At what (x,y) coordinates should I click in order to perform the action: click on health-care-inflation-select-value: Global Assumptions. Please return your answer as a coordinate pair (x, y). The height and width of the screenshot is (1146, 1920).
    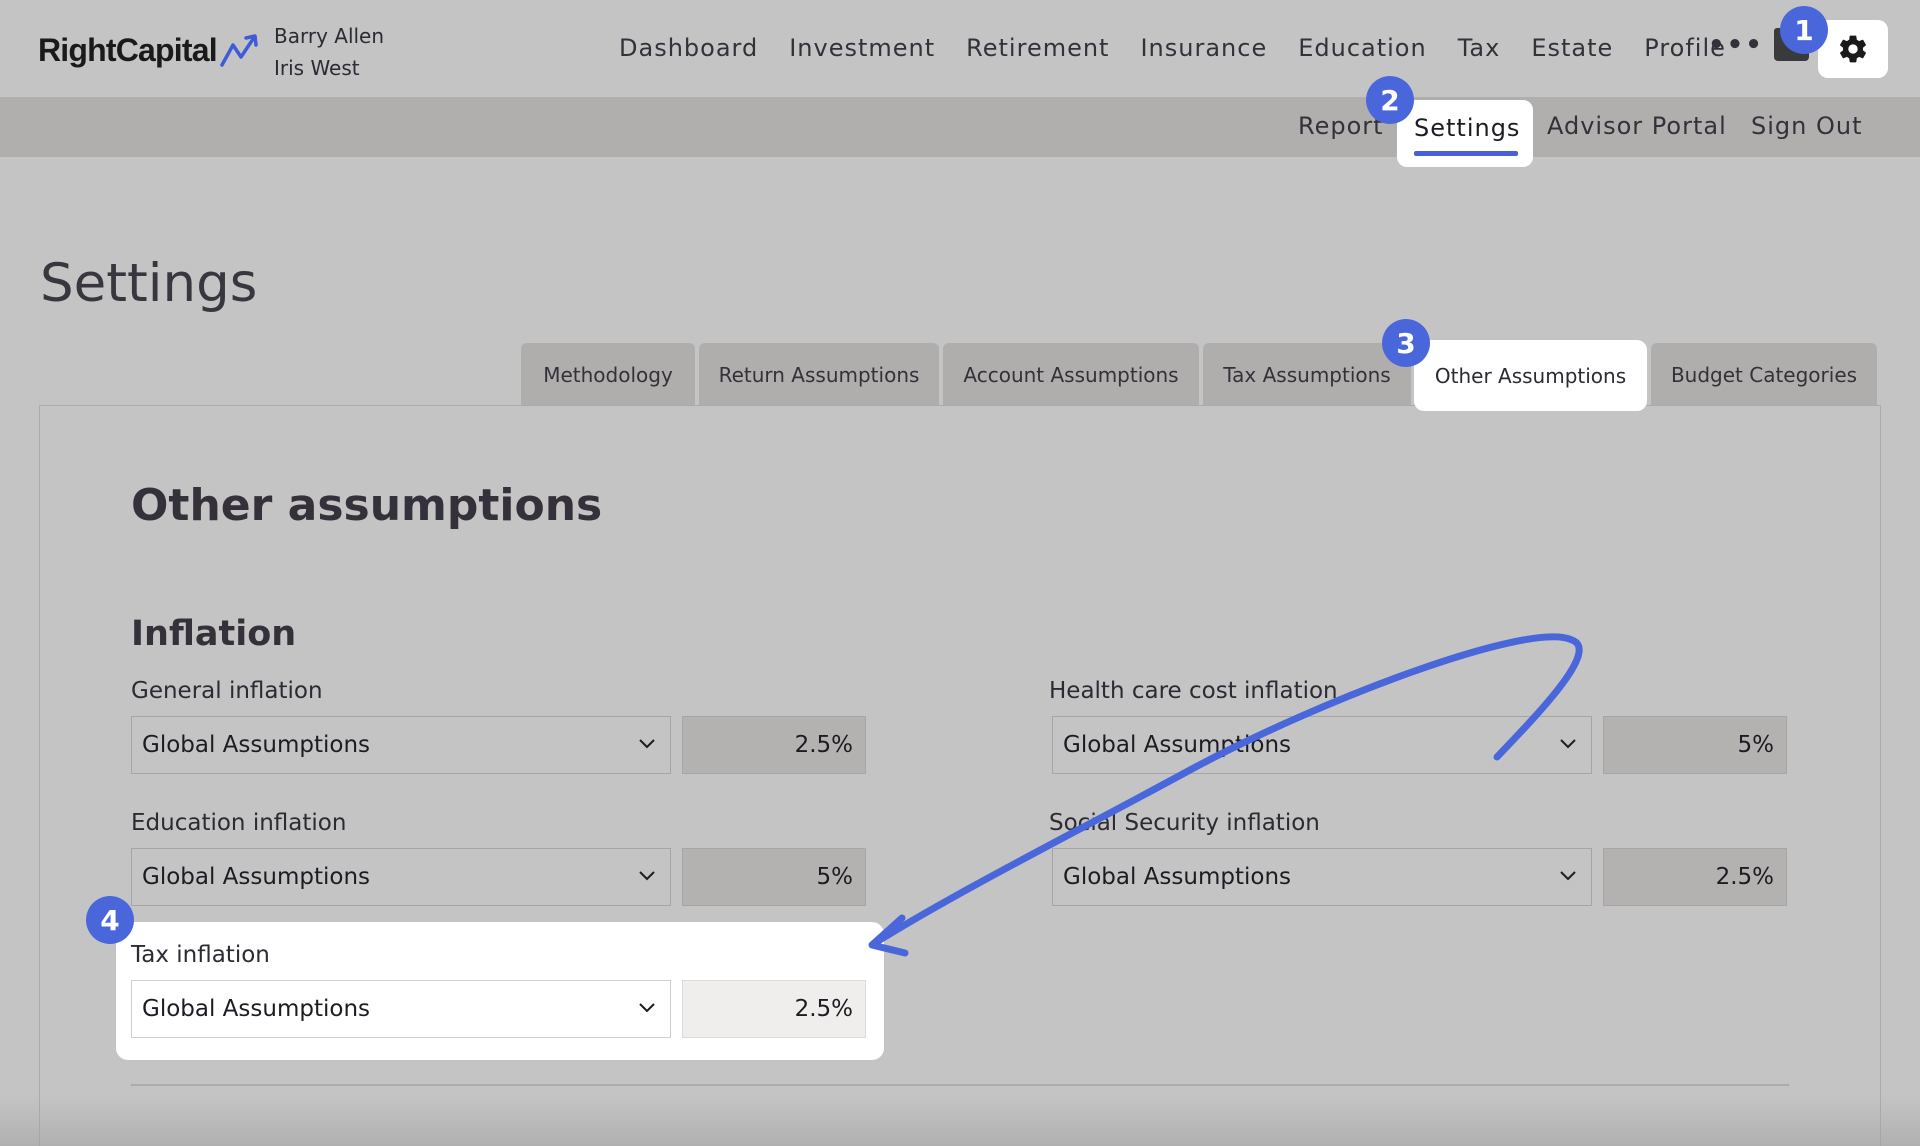
    Looking at the image, I should click on (1177, 745).